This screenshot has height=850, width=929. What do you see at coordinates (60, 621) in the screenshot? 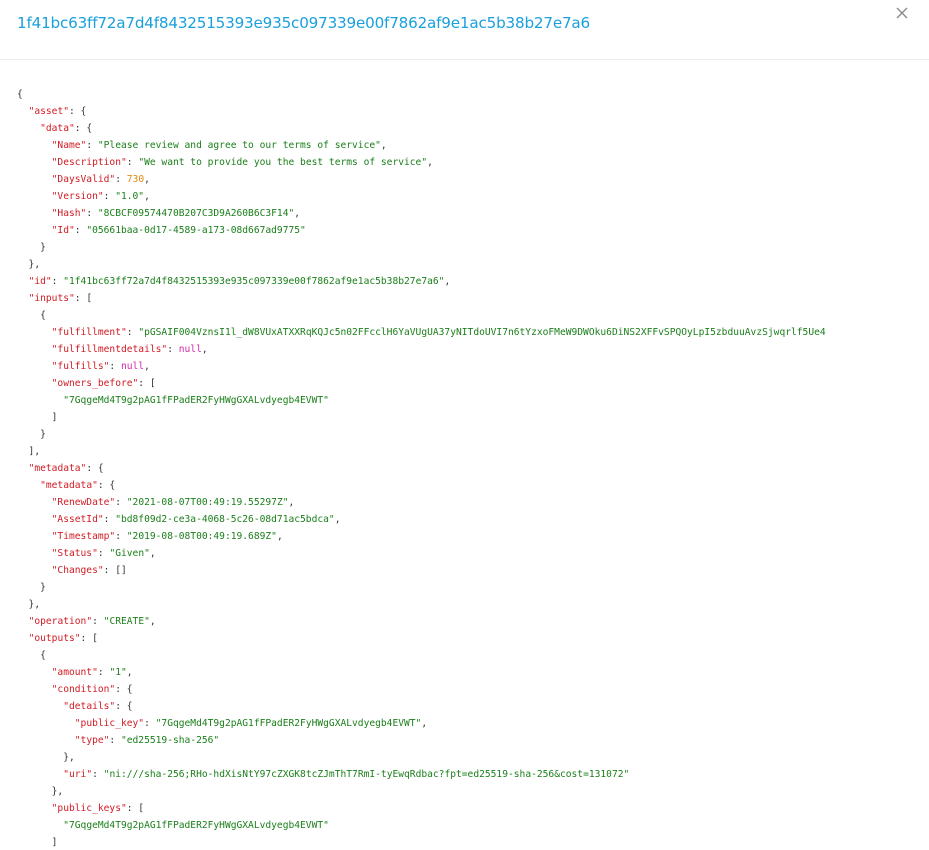
I see `json-key: "operation"` at bounding box center [60, 621].